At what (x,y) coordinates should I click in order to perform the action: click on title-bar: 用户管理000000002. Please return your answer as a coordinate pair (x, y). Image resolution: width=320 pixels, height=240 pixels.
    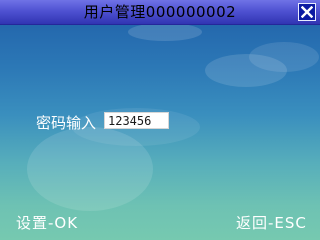
    Looking at the image, I should click on (160, 12).